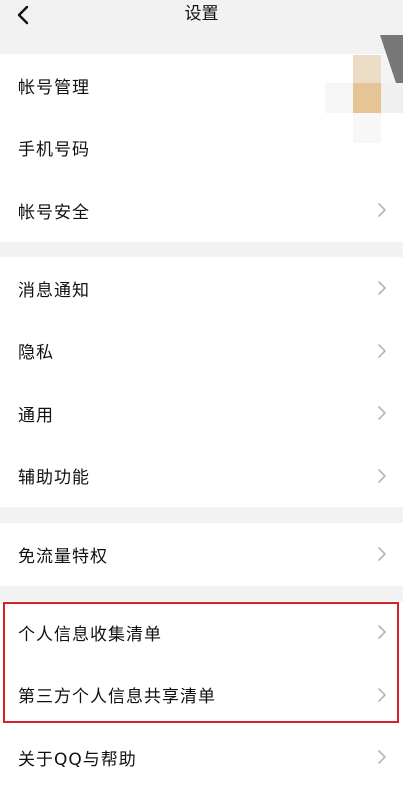 The width and height of the screenshot is (403, 789). I want to click on settings-item-account-security: 帐号安全, so click(201, 210).